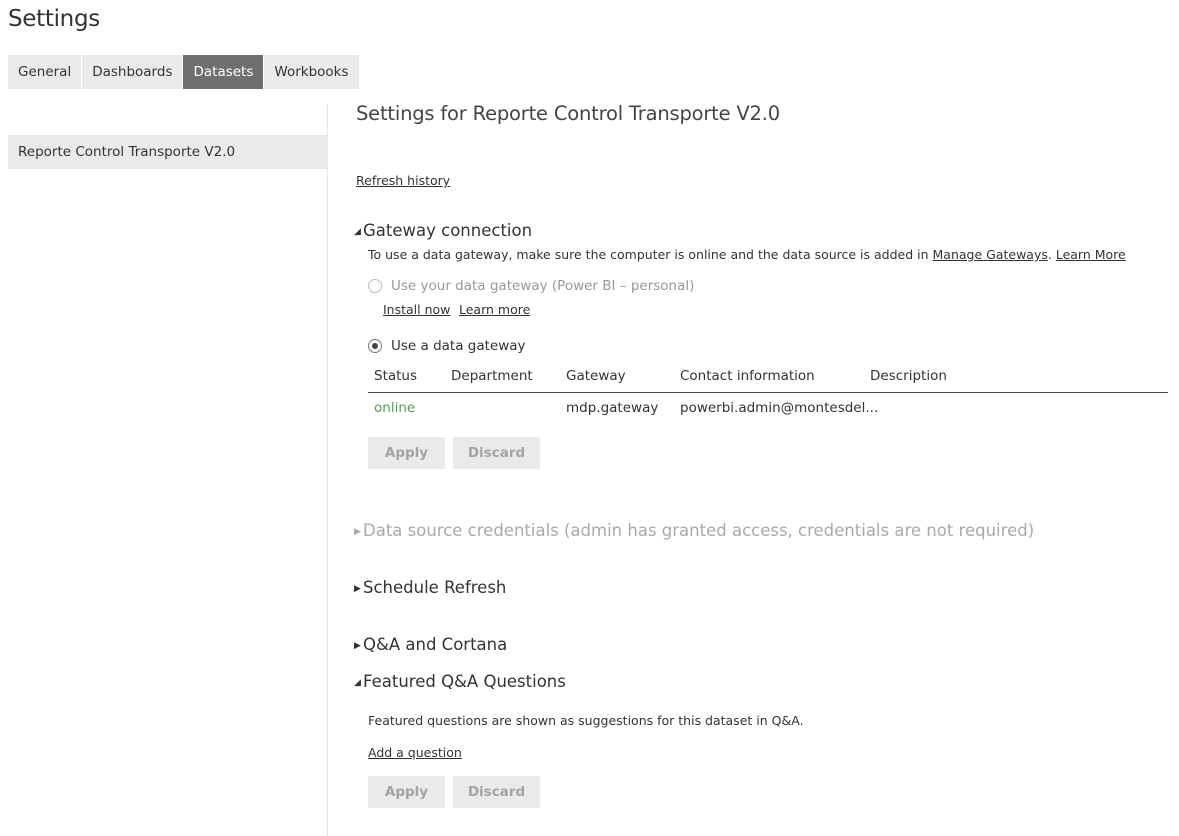  I want to click on data-gateway-radio, so click(375, 346).